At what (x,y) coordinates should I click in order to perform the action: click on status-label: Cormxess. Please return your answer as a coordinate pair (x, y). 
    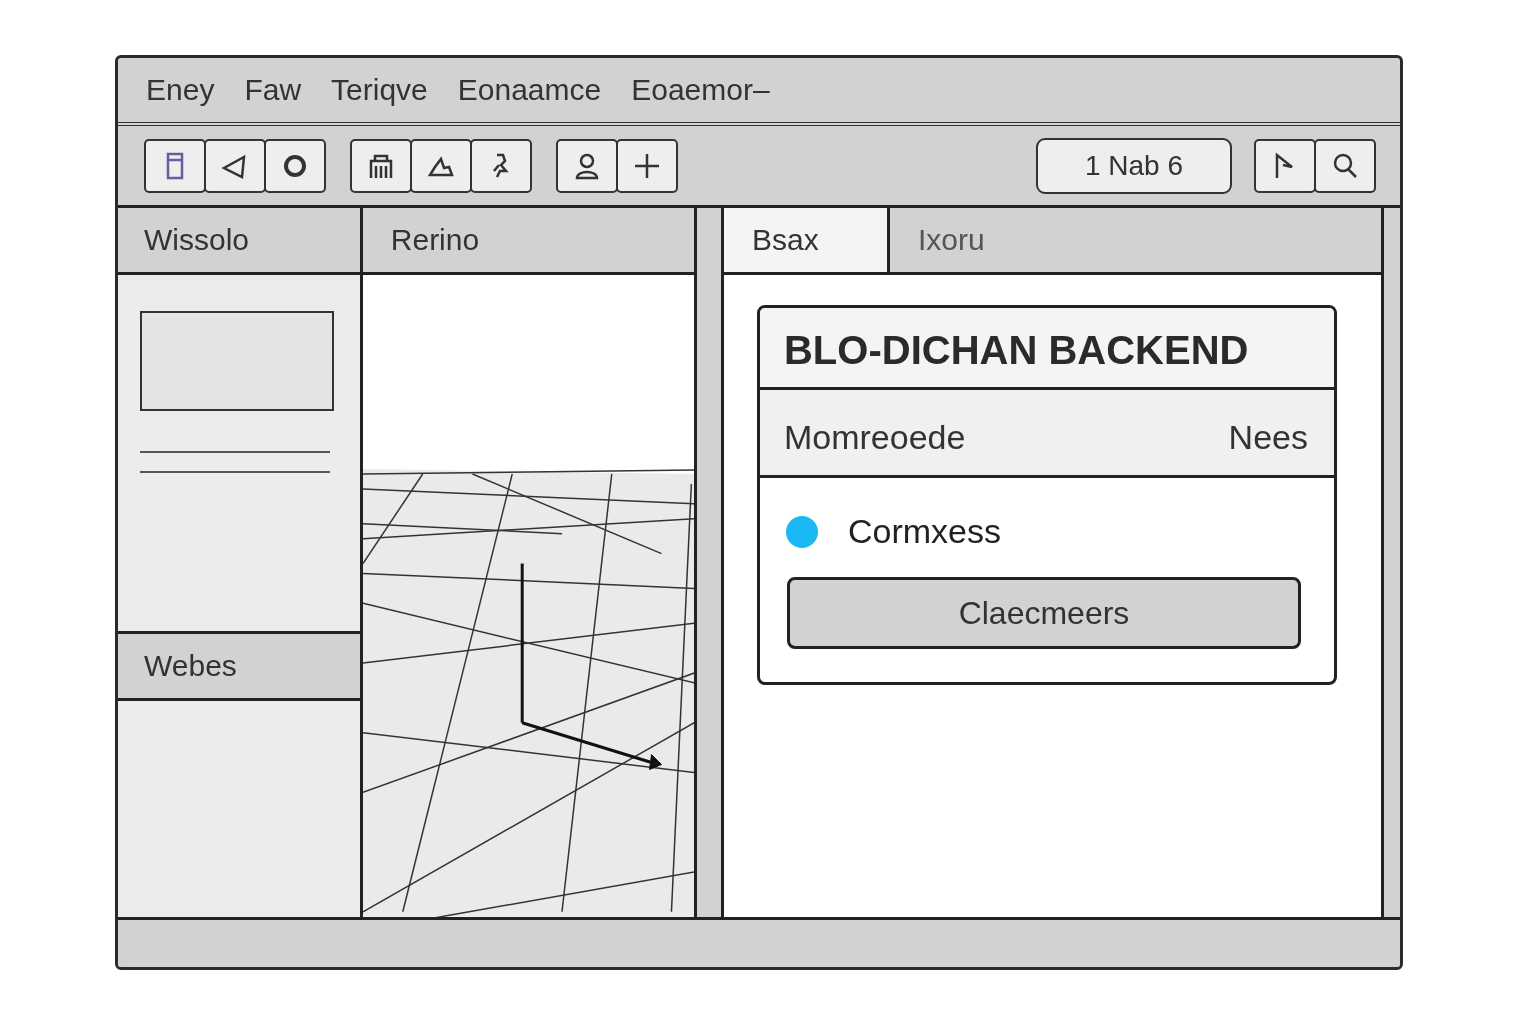
    Looking at the image, I should click on (924, 532).